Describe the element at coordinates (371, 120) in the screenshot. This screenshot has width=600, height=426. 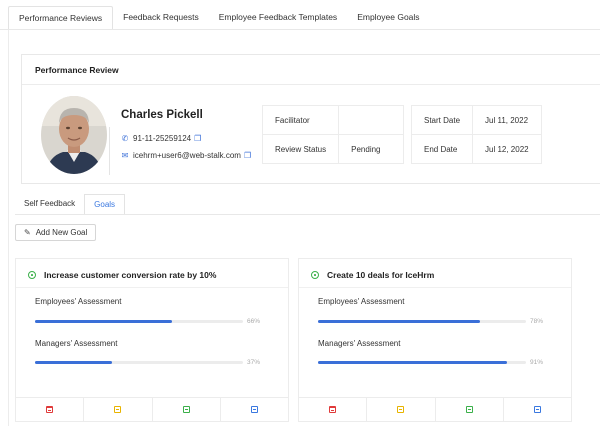
I see `facilitator-value` at that location.